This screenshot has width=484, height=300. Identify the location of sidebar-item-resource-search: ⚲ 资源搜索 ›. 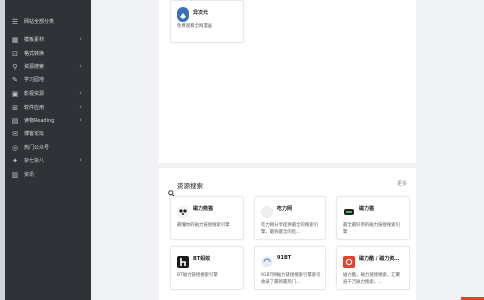
(48, 66).